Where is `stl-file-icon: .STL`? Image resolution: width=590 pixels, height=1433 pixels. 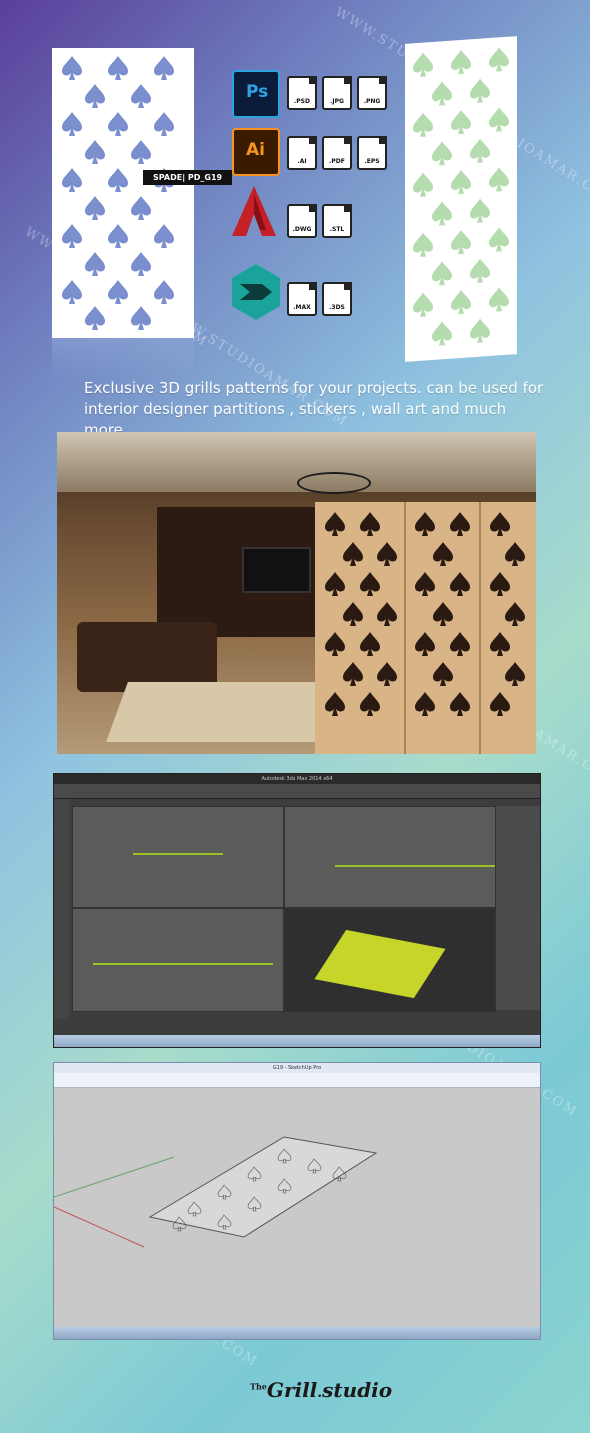
stl-file-icon: .STL is located at coordinates (337, 221).